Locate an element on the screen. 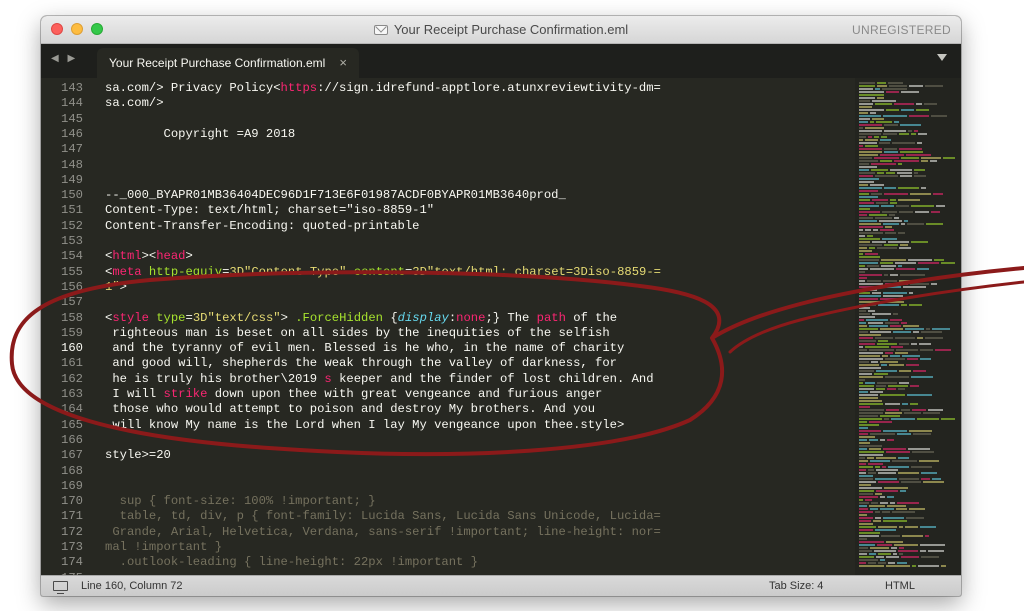 The height and width of the screenshot is (611, 1024). monitor-icon is located at coordinates (60, 587).